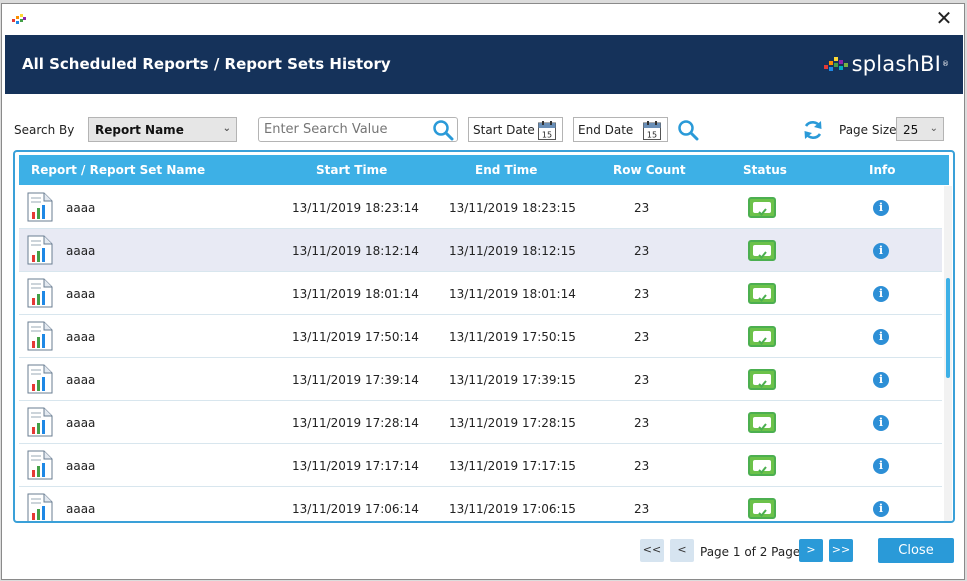  I want to click on end-time: 13/11/2019 18:23:15, so click(512, 208).